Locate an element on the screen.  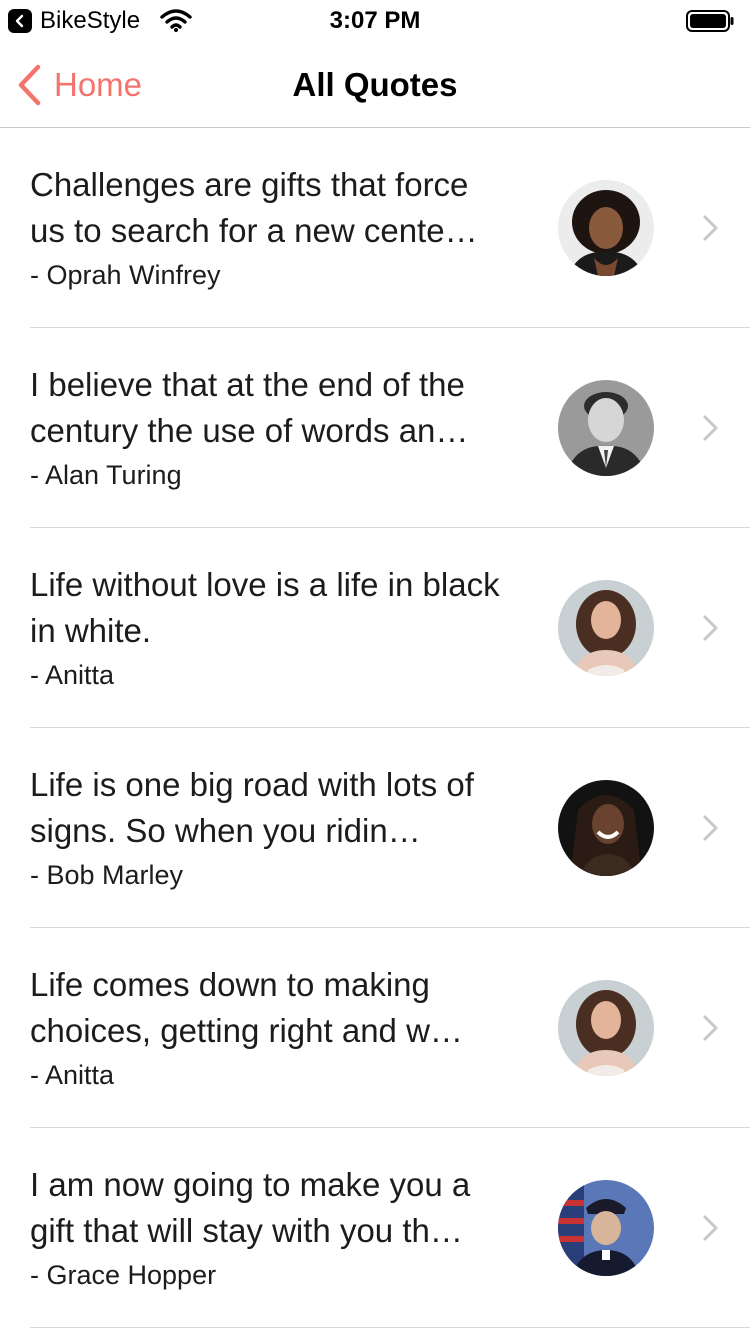
status-bar: BikeStyle 3:07 PM is located at coordinates (375, 20).